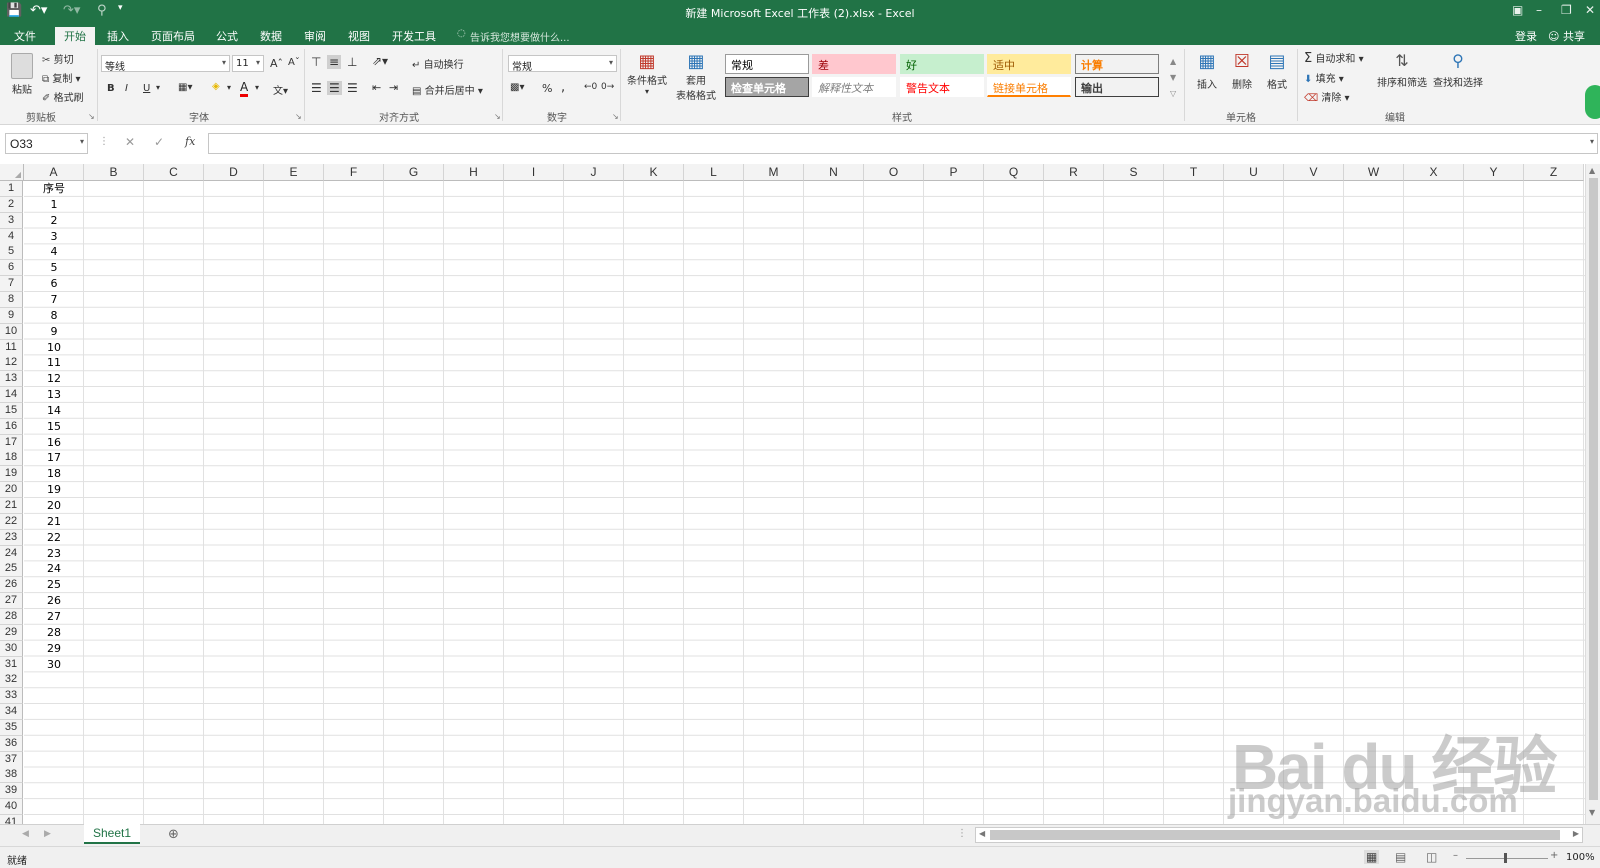 This screenshot has width=1600, height=868. Describe the element at coordinates (903, 143) in the screenshot. I see `formula-input: ▾` at that location.